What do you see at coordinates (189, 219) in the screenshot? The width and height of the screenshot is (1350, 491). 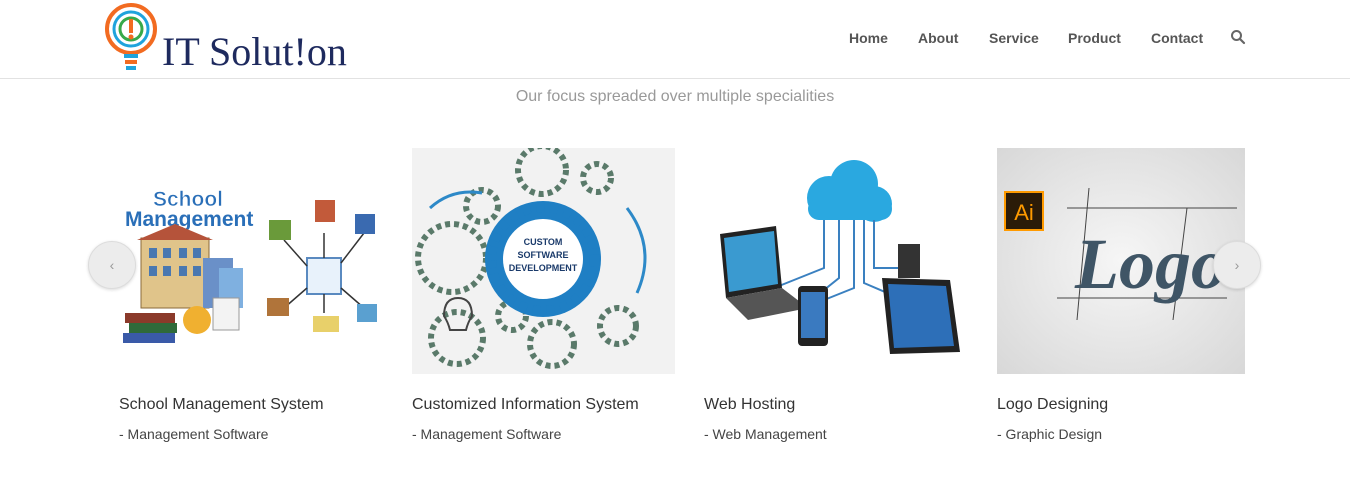 I see `management-label: Management` at bounding box center [189, 219].